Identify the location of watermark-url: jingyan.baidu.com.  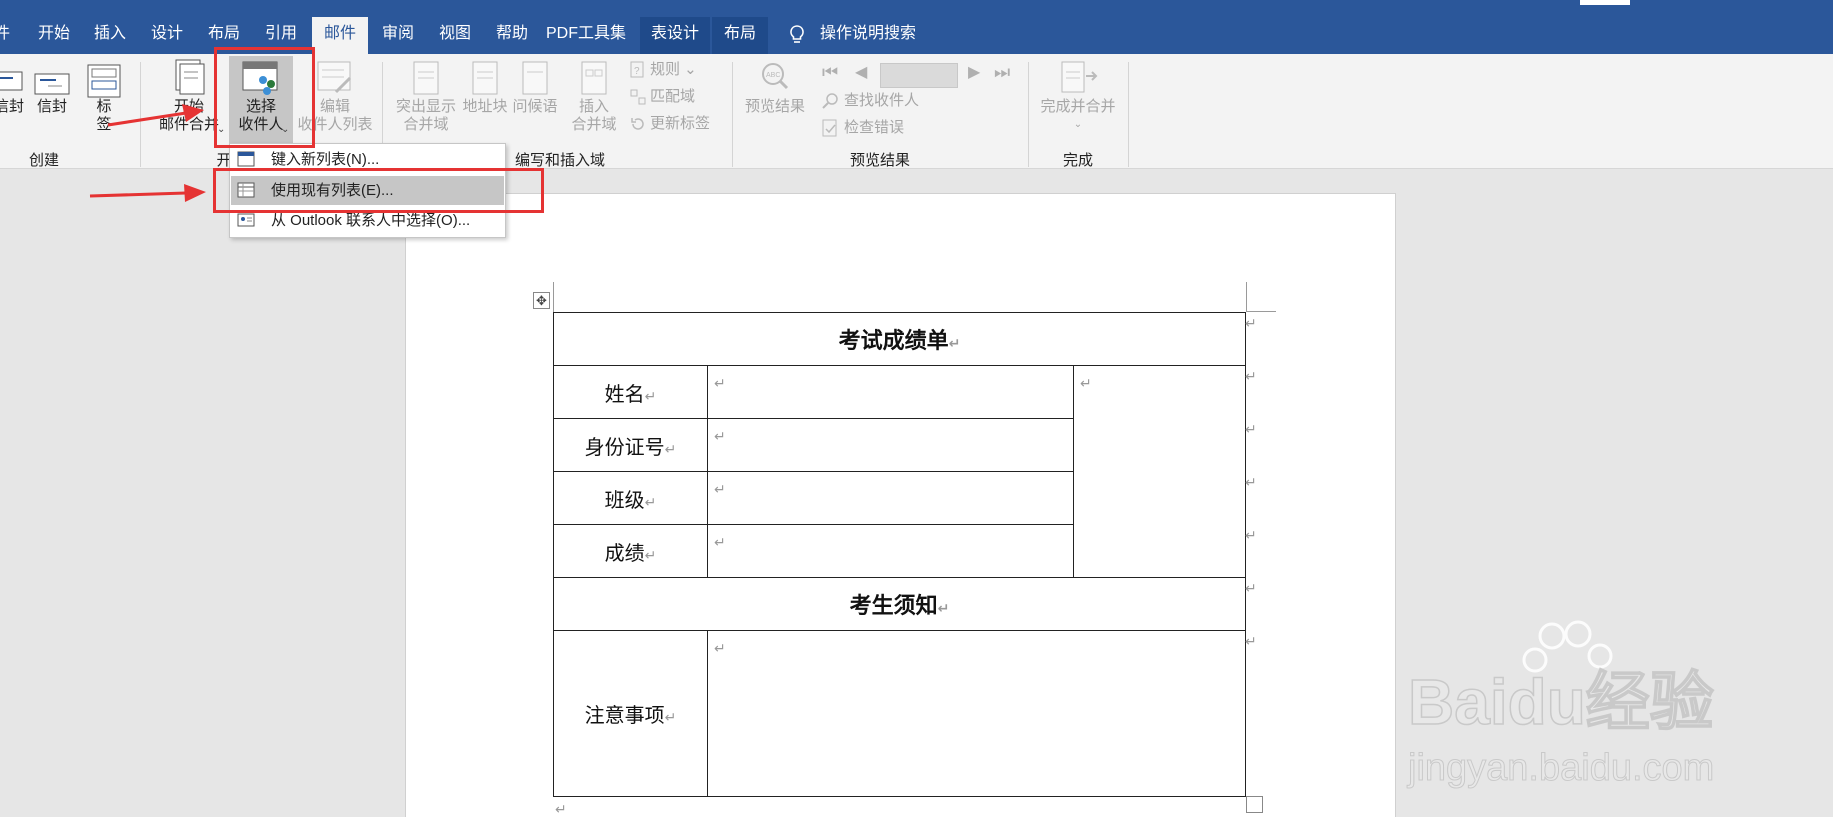
(1560, 768).